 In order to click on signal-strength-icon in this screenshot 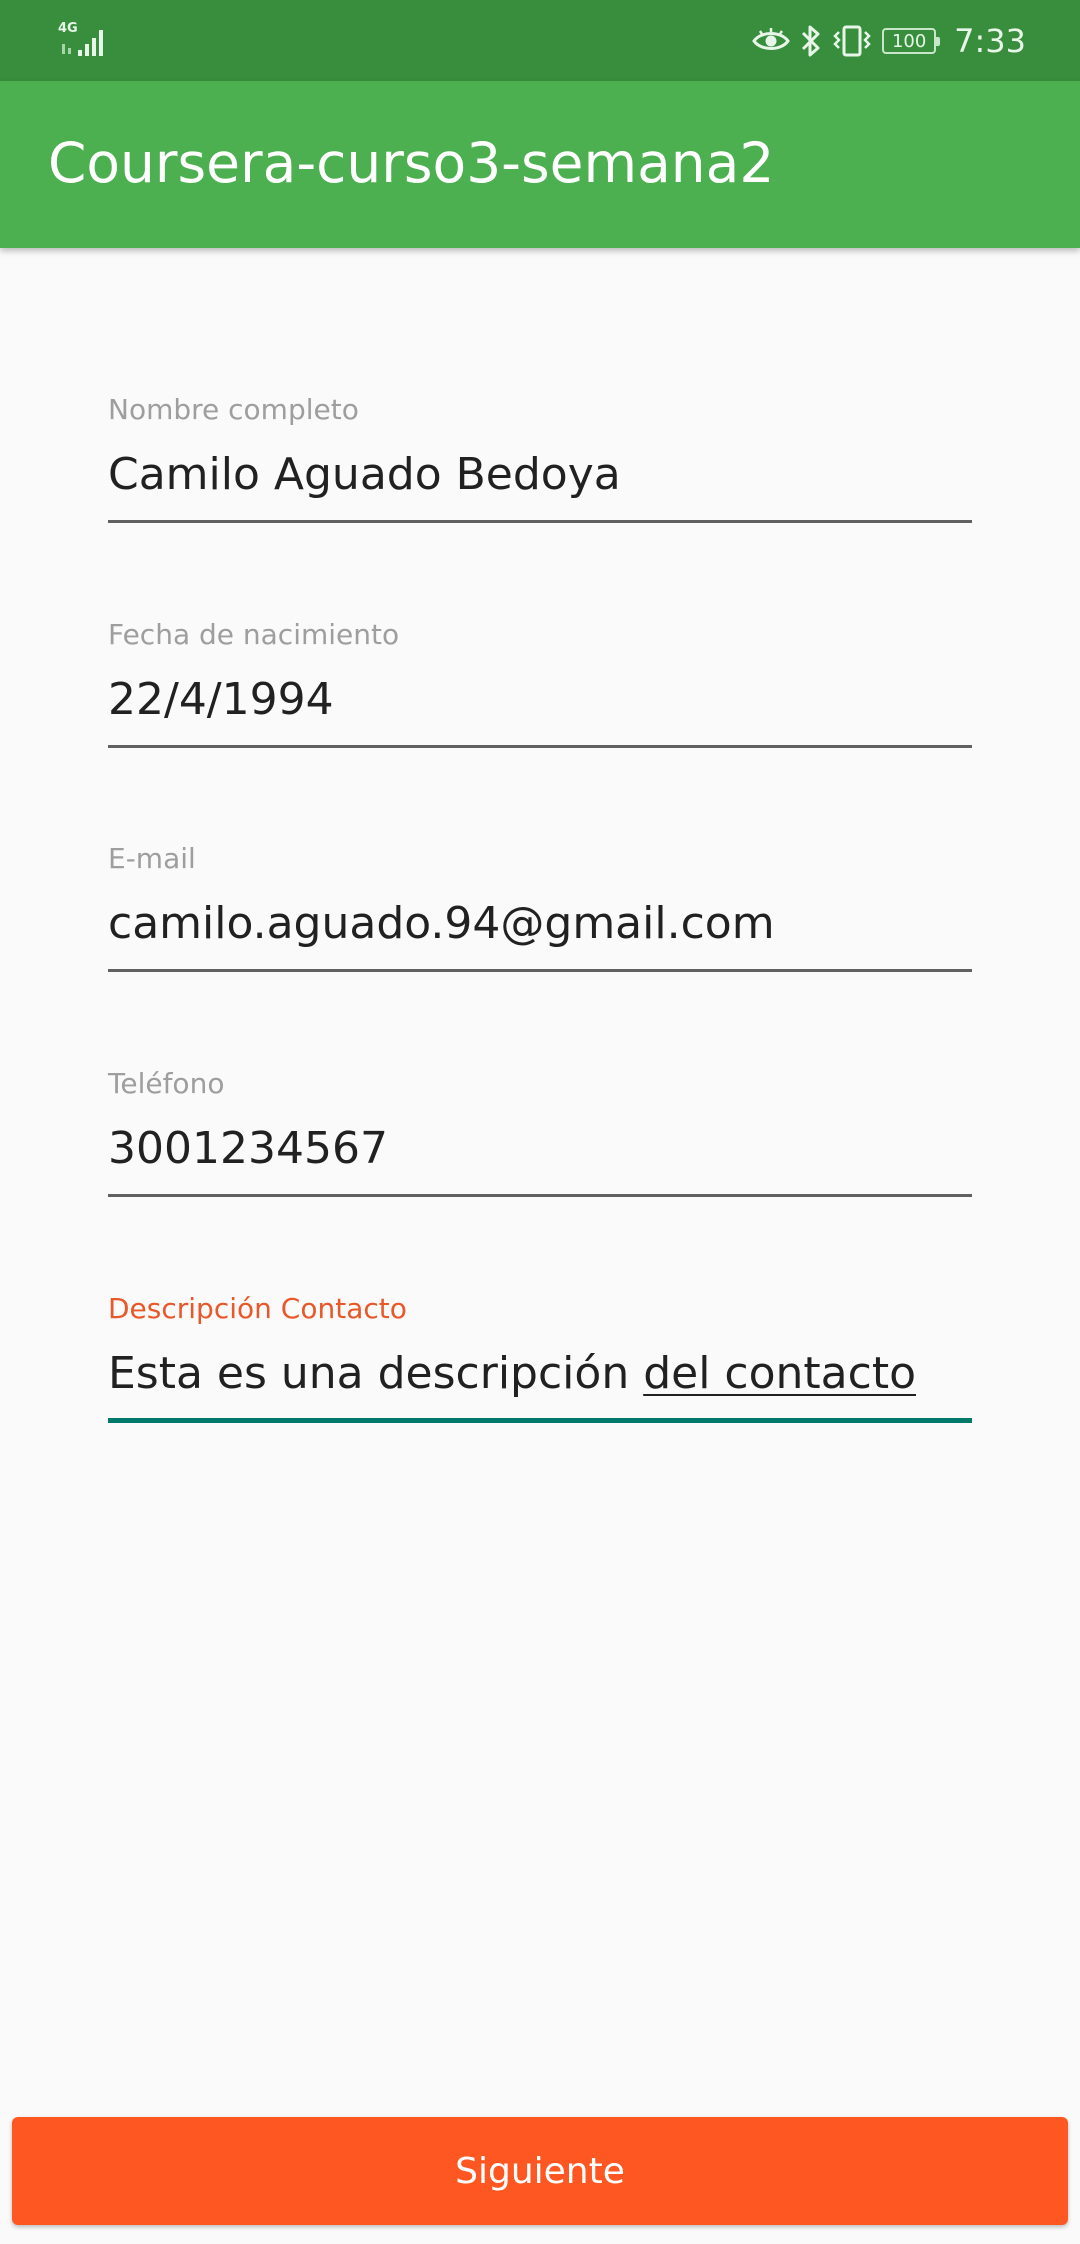, I will do `click(82, 43)`.